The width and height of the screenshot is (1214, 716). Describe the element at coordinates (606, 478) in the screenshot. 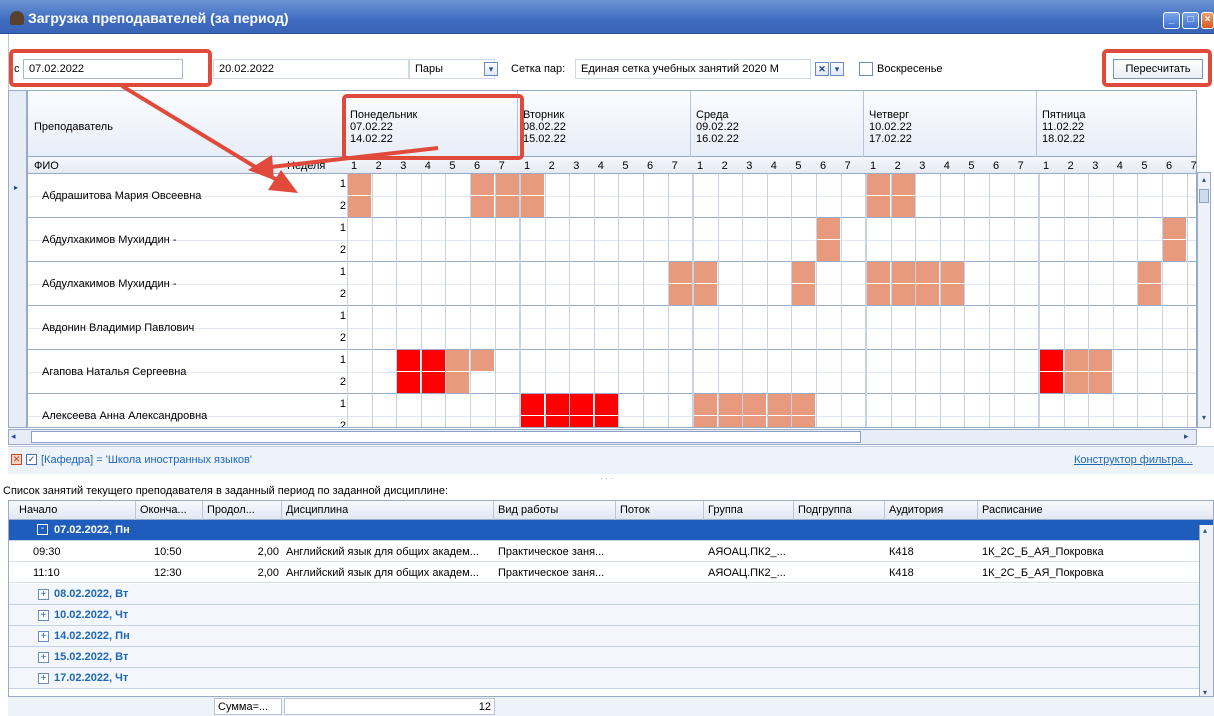

I see `splitter-grip: · · ·` at that location.